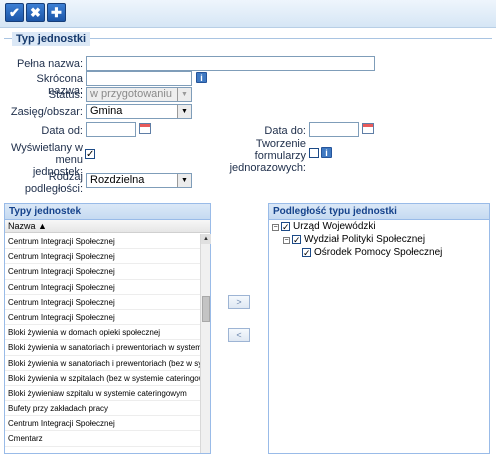  What do you see at coordinates (139, 111) in the screenshot?
I see `scope-select: Gmina ▼` at bounding box center [139, 111].